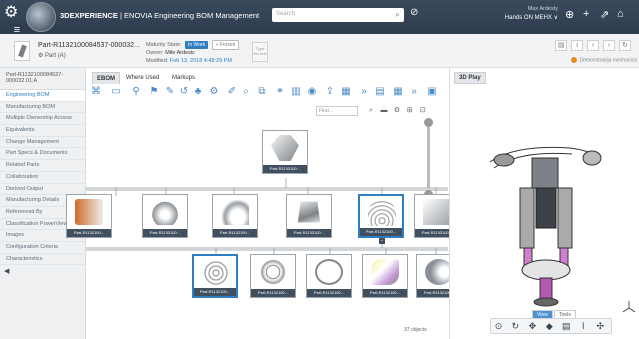  I want to click on sidebar-item-collaboration: Collaboration, so click(42, 178).